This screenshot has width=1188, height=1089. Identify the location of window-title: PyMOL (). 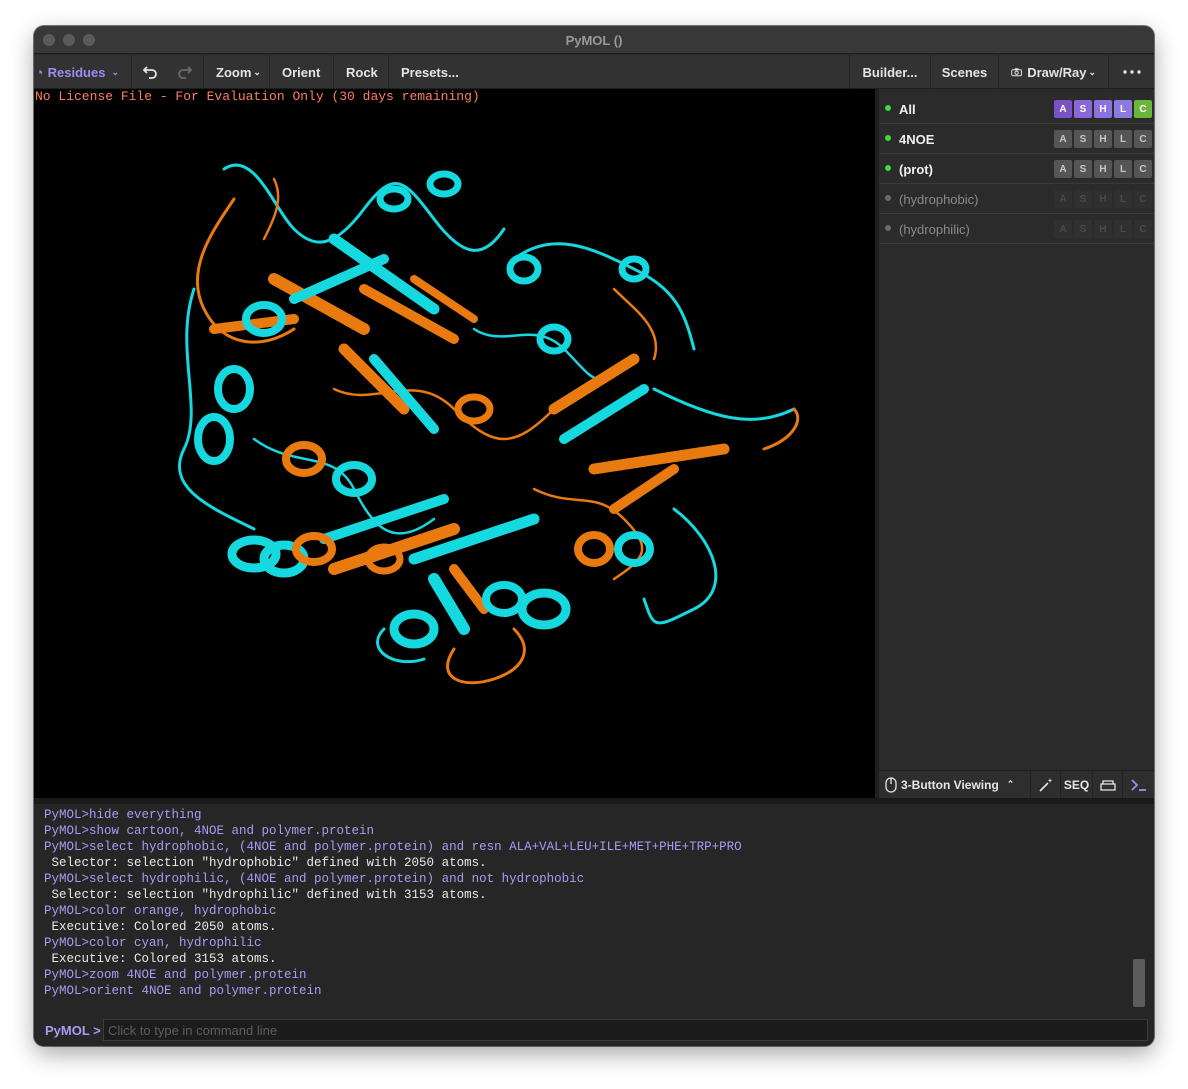
(594, 40).